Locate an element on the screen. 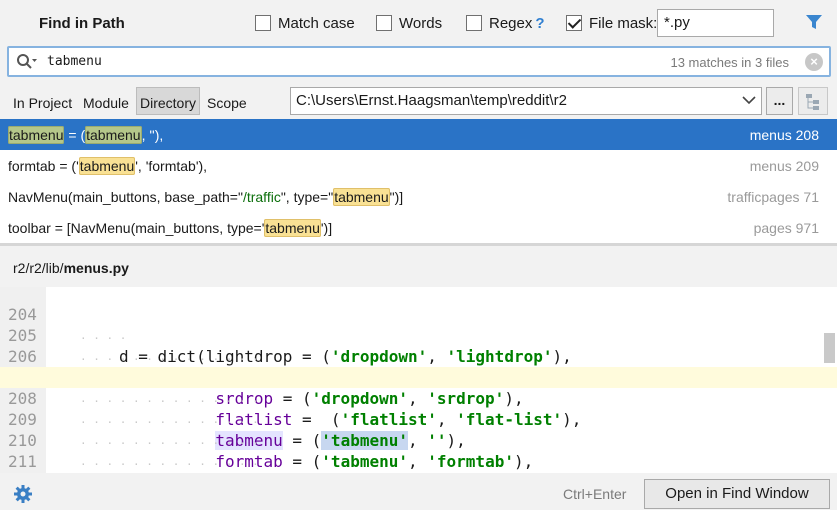 The image size is (837, 510). words-option: Words is located at coordinates (409, 23).